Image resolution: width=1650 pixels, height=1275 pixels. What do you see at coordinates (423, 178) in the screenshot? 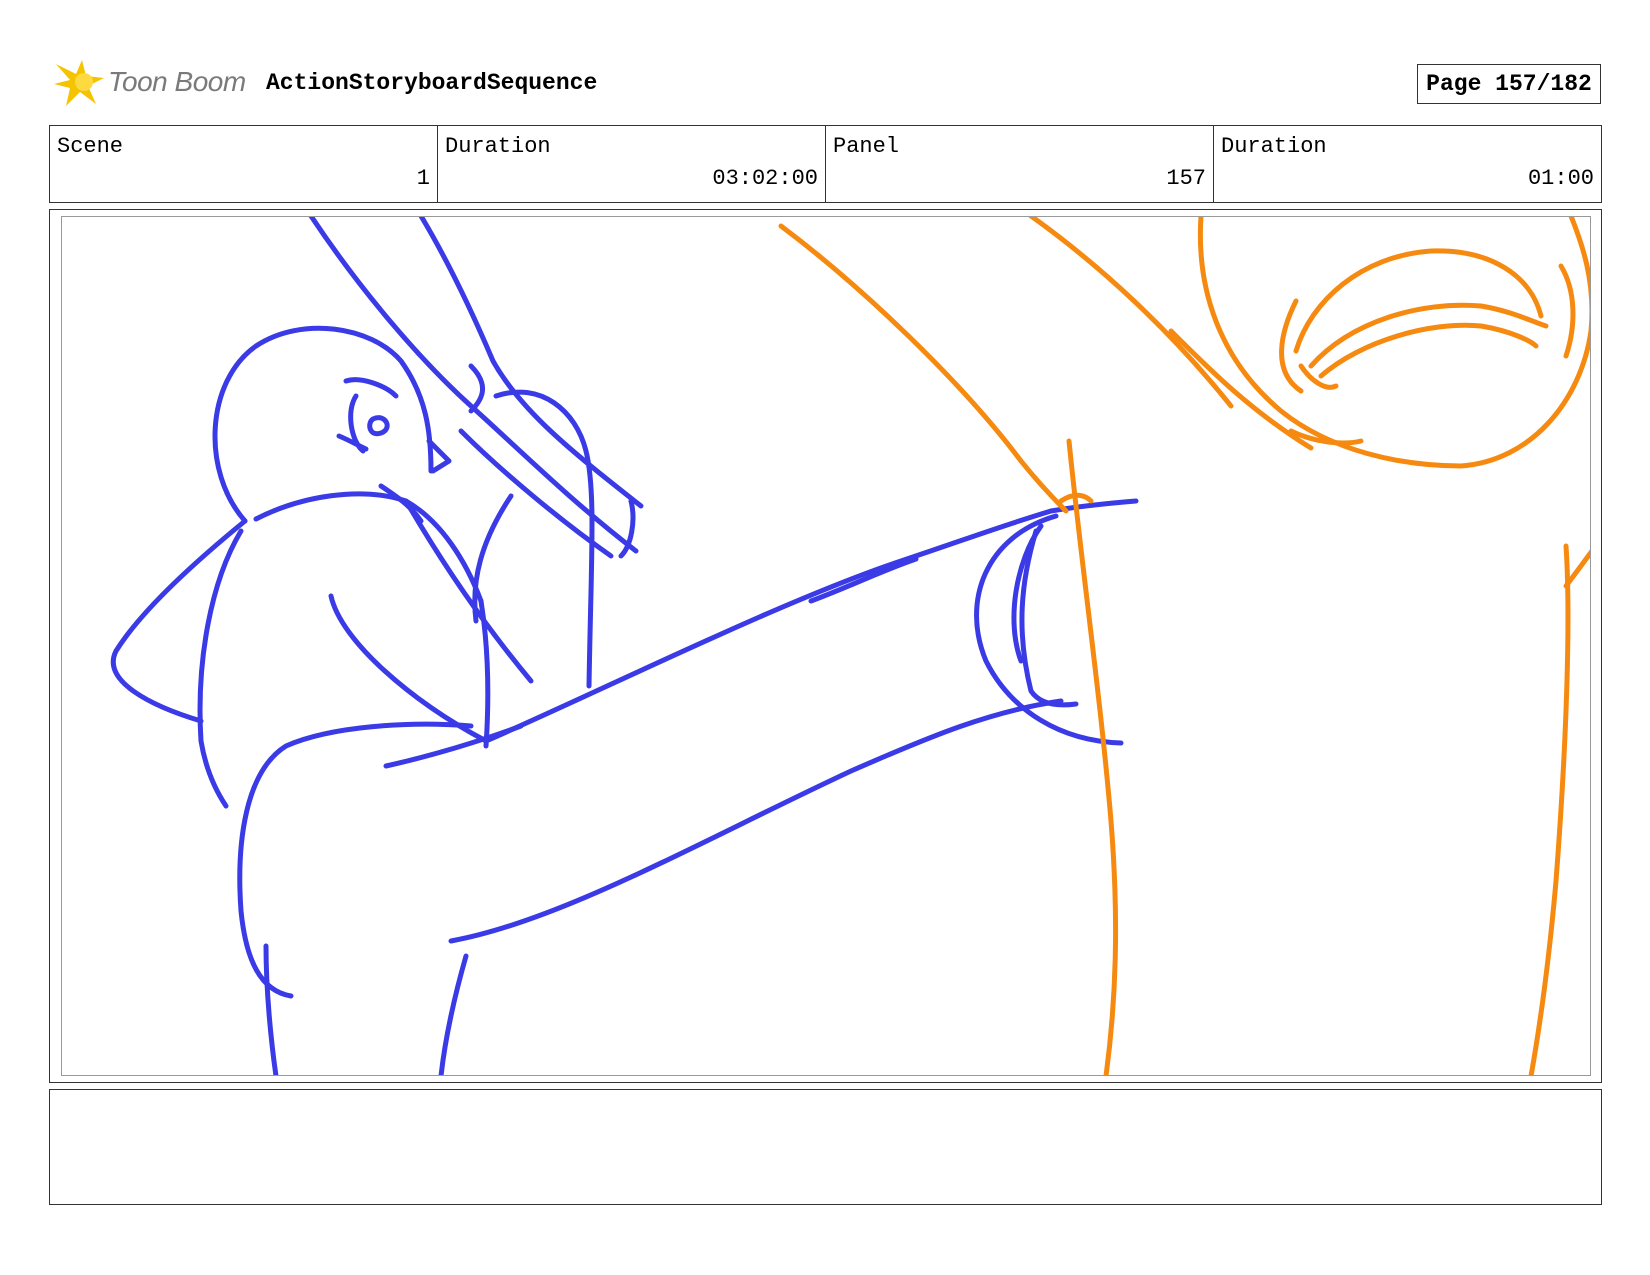
I see `scene-value: 1` at bounding box center [423, 178].